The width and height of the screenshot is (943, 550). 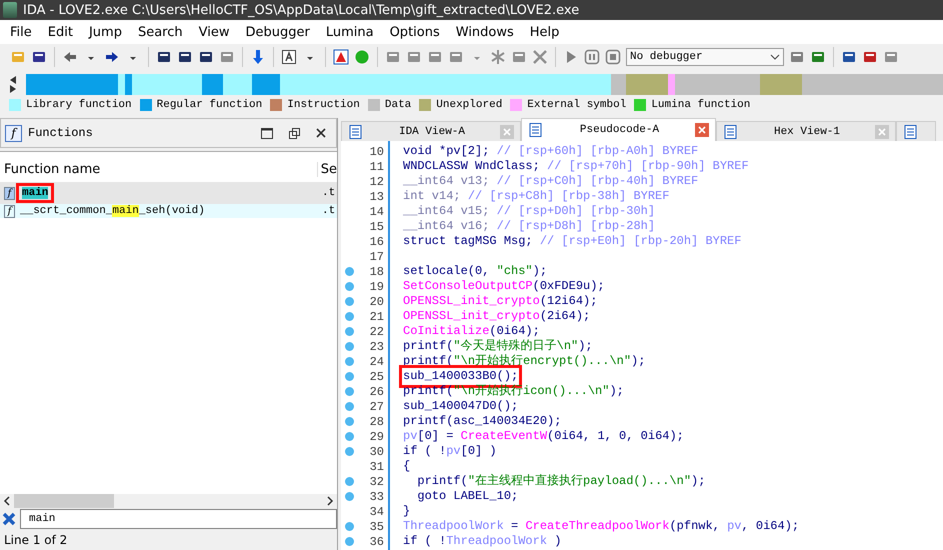 What do you see at coordinates (376, 481) in the screenshot?
I see `line-number: 32` at bounding box center [376, 481].